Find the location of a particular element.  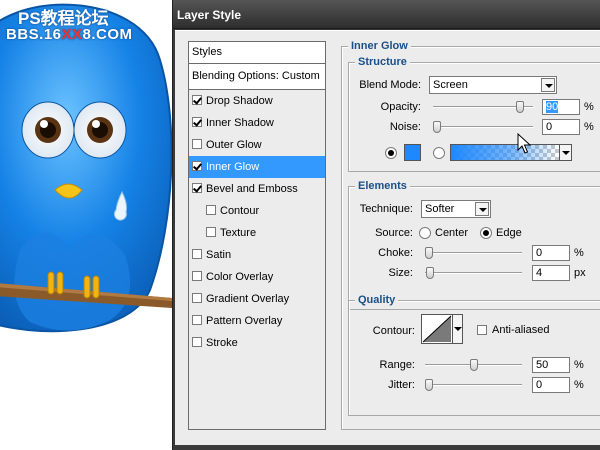

range-thumb is located at coordinates (473, 365).